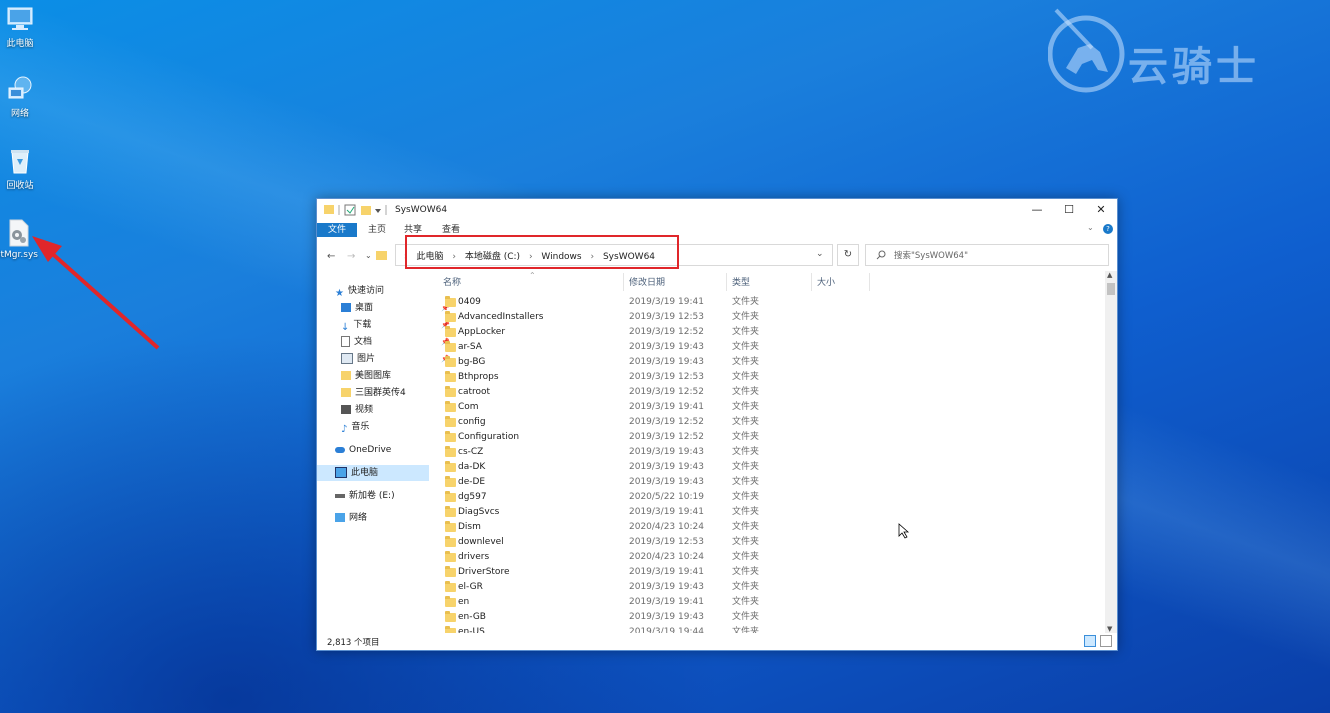  What do you see at coordinates (666, 630) in the screenshot?
I see `file-date: 2019/3/19 19:44` at bounding box center [666, 630].